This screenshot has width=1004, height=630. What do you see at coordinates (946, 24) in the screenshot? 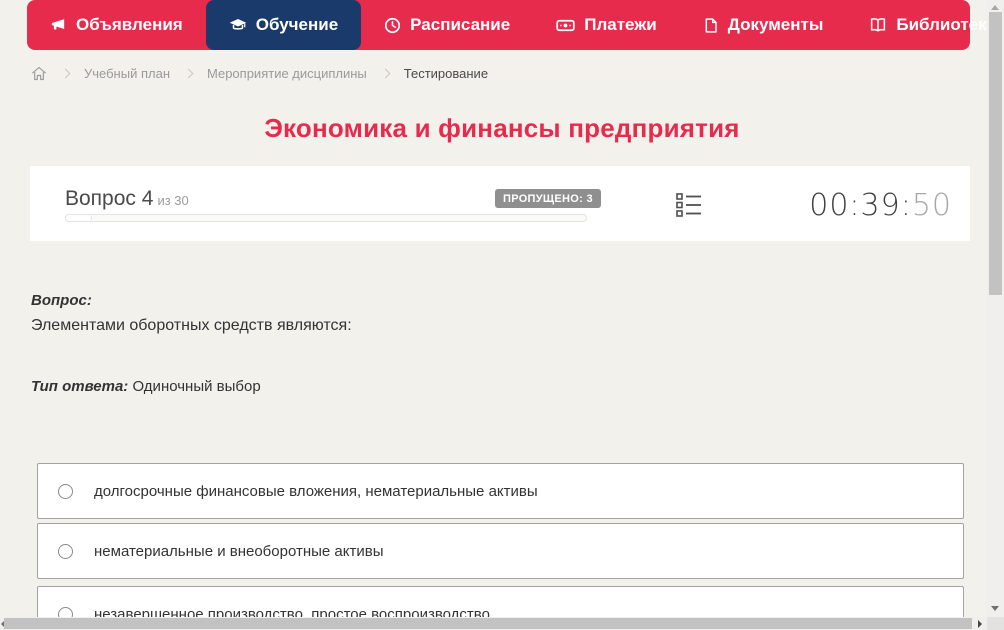
I see `nav-item-label: Библиотека` at bounding box center [946, 24].